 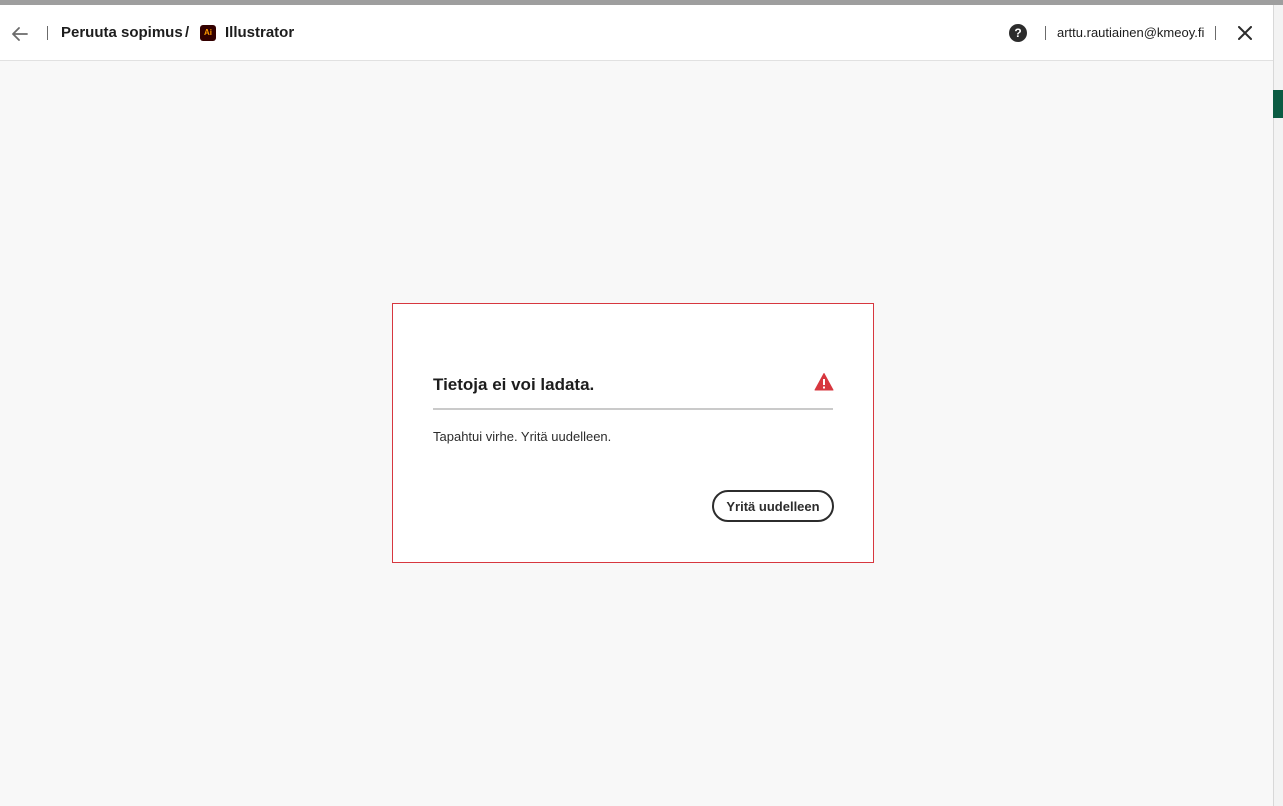 I want to click on alert-triangle-icon, so click(x=824, y=382).